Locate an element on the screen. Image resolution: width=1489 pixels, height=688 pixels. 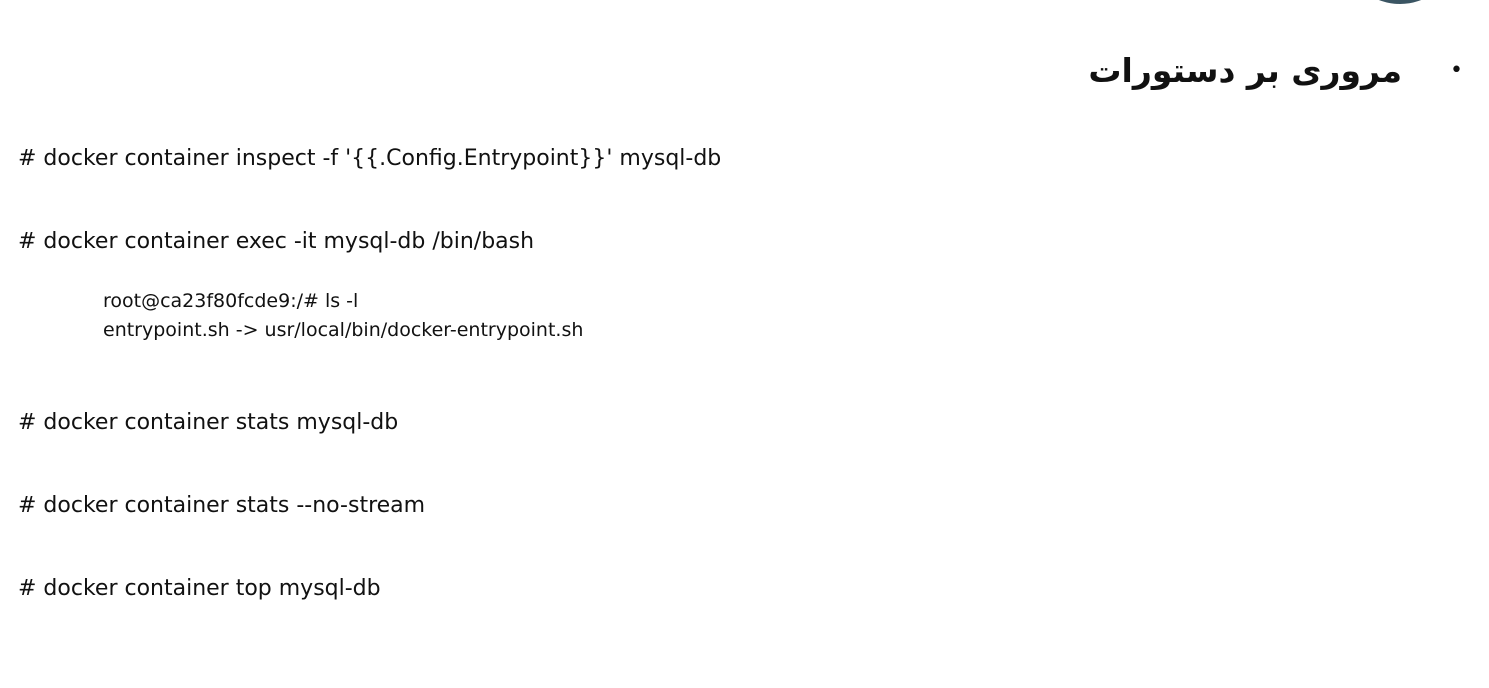
slide-header: • مروری بر دستورات is located at coordinates (1275, 70).